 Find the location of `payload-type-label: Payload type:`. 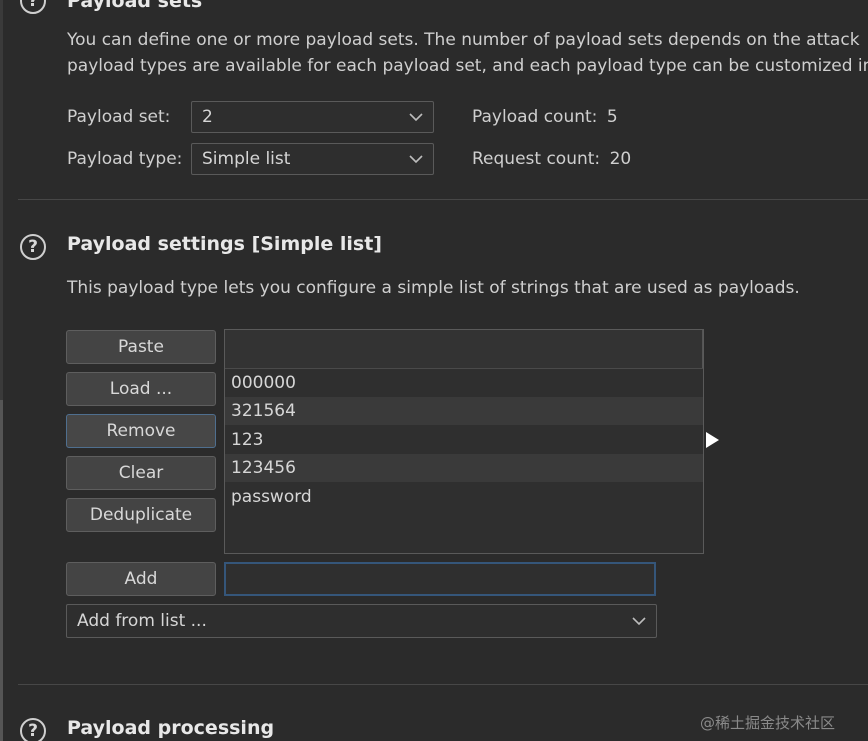

payload-type-label: Payload type: is located at coordinates (125, 159).